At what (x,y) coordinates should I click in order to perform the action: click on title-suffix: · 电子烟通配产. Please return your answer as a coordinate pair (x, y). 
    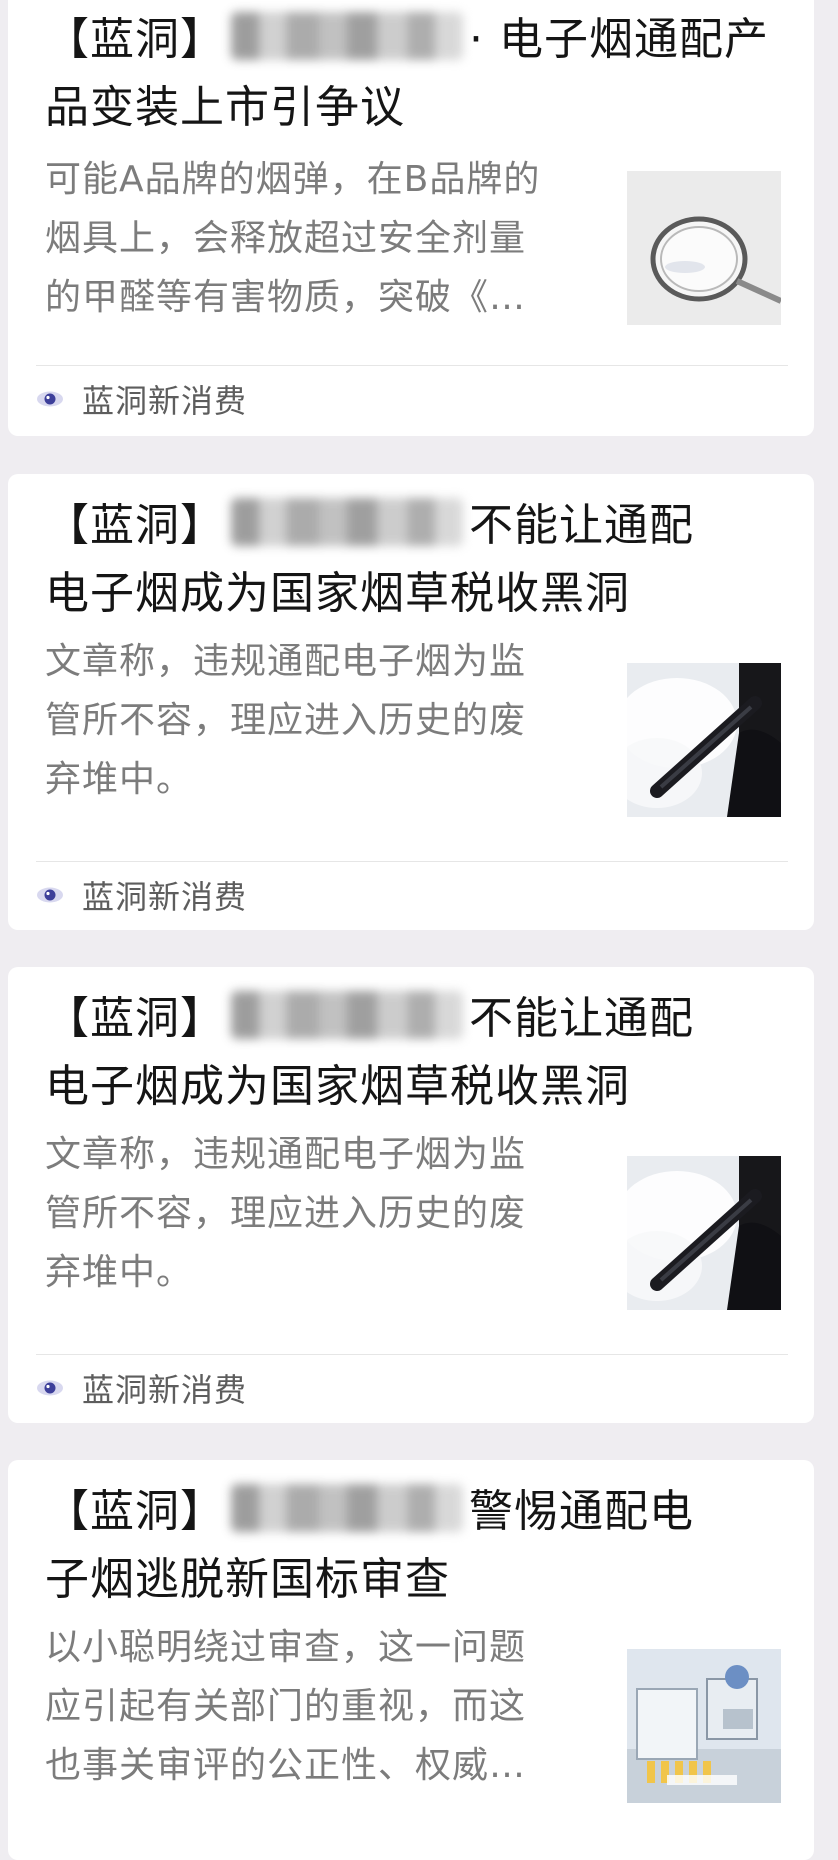
    Looking at the image, I should click on (619, 39).